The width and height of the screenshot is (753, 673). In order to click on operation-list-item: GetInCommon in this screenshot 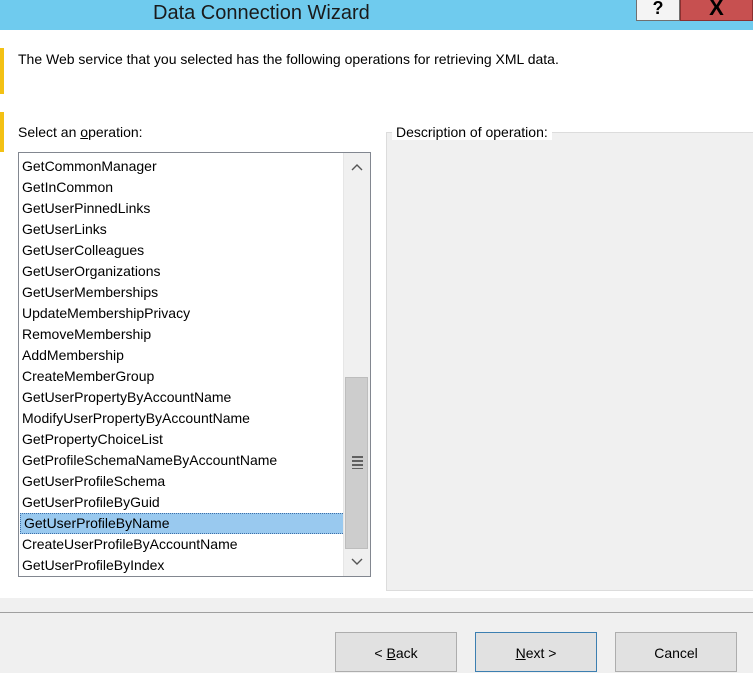, I will do `click(181, 187)`.